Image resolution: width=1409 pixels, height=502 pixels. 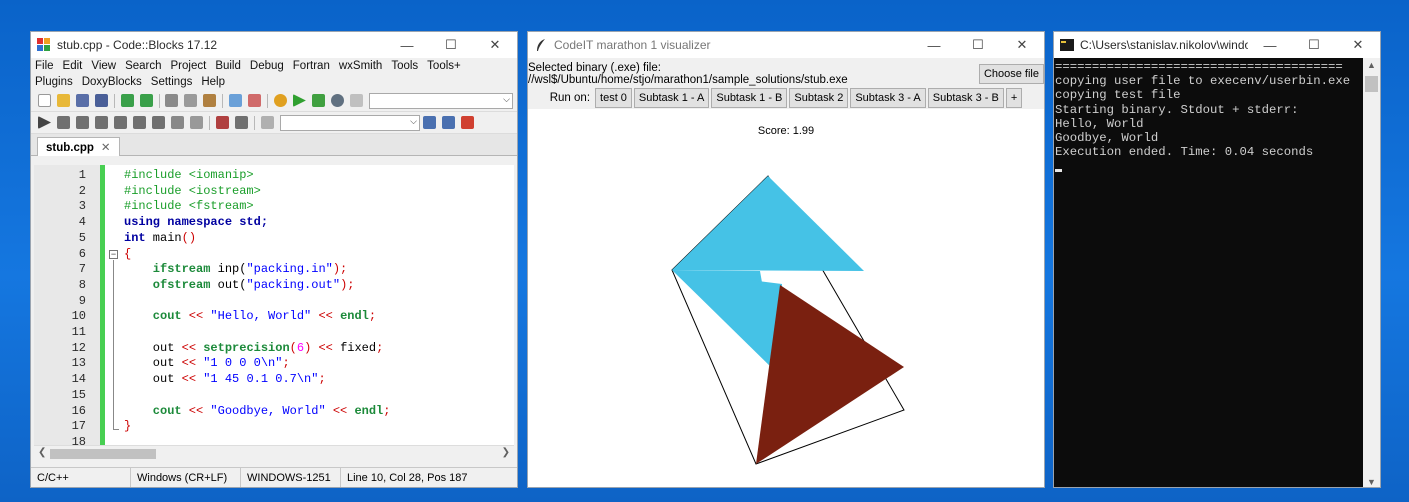 I want to click on line-number: 18, so click(x=78, y=439).